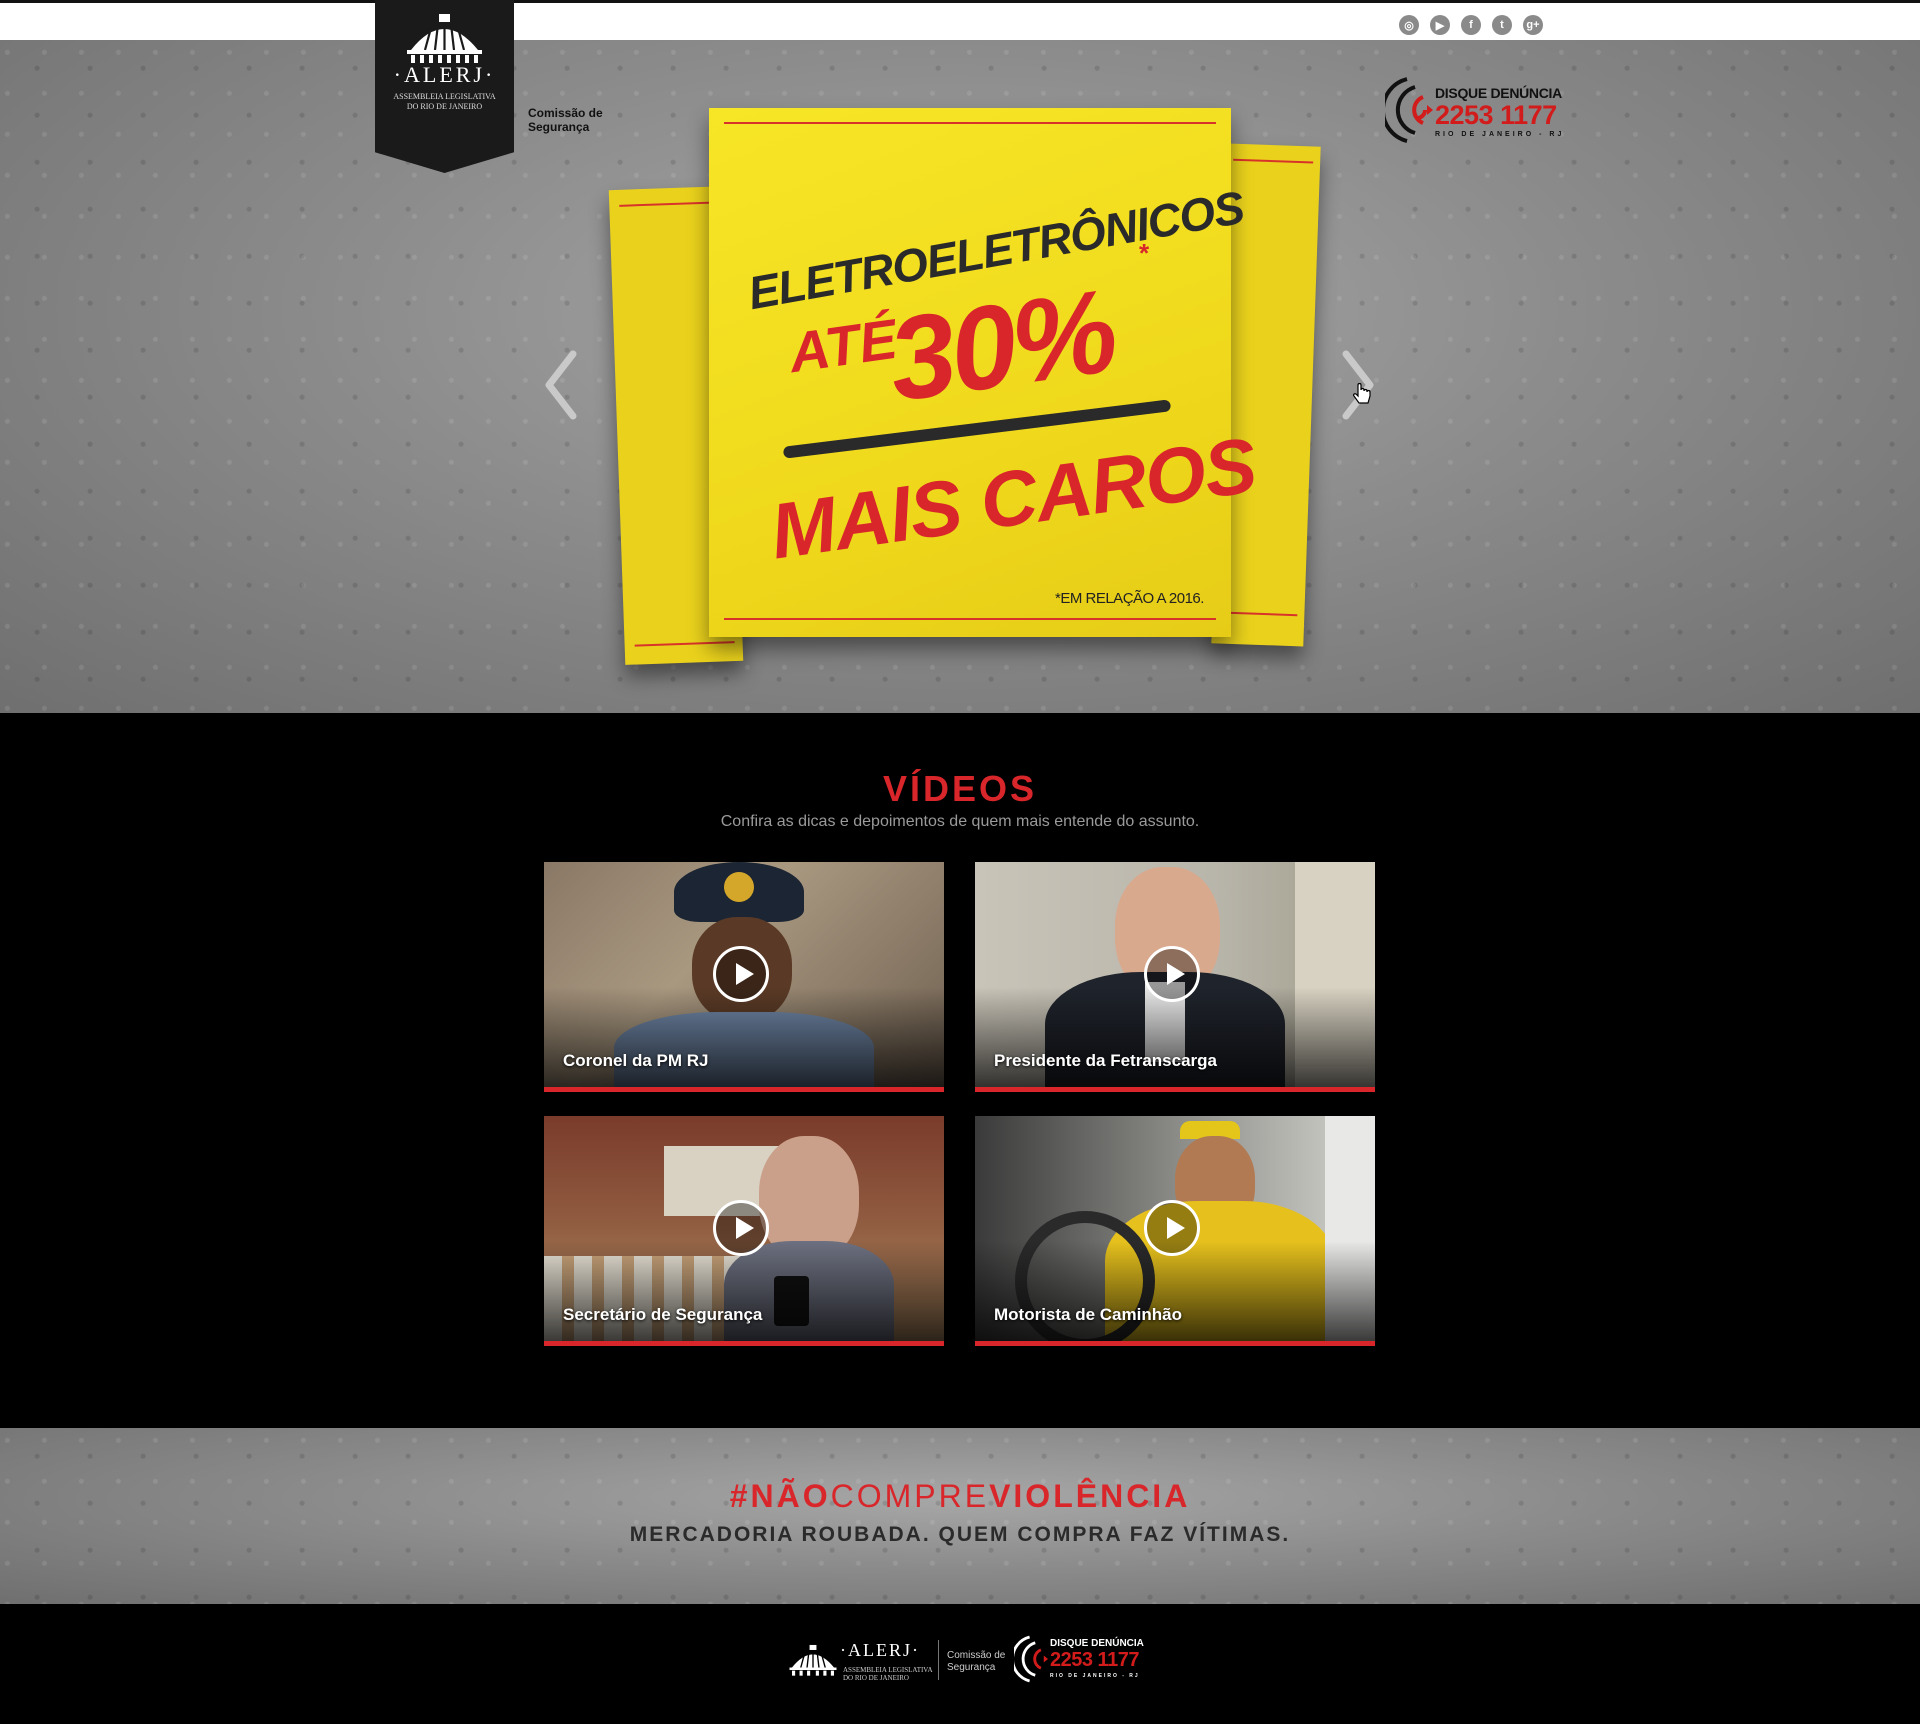 This screenshot has height=1724, width=1920. Describe the element at coordinates (971, 1667) in the screenshot. I see `footer-comissao-2: Segurança` at that location.